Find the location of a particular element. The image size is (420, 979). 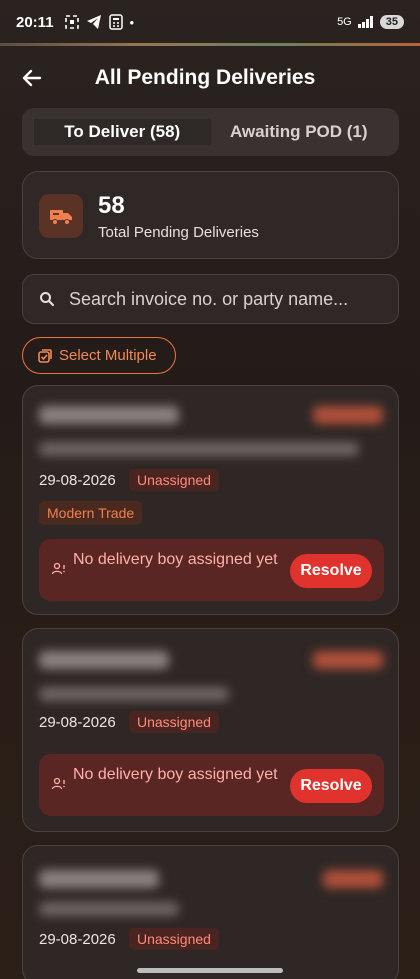

summary-icon-box is located at coordinates (61, 216).